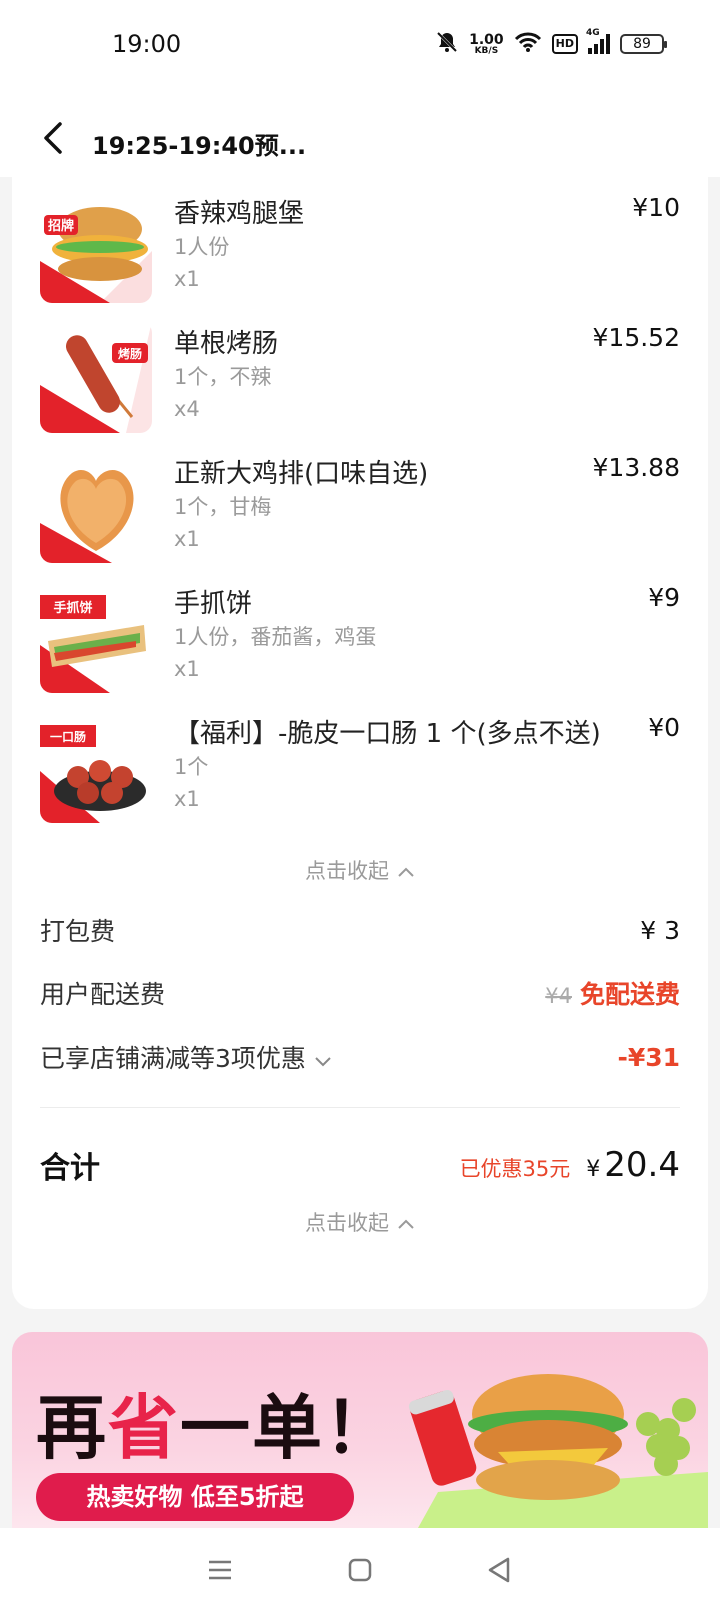  What do you see at coordinates (70, 1168) in the screenshot?
I see `total-label: 合计` at bounding box center [70, 1168].